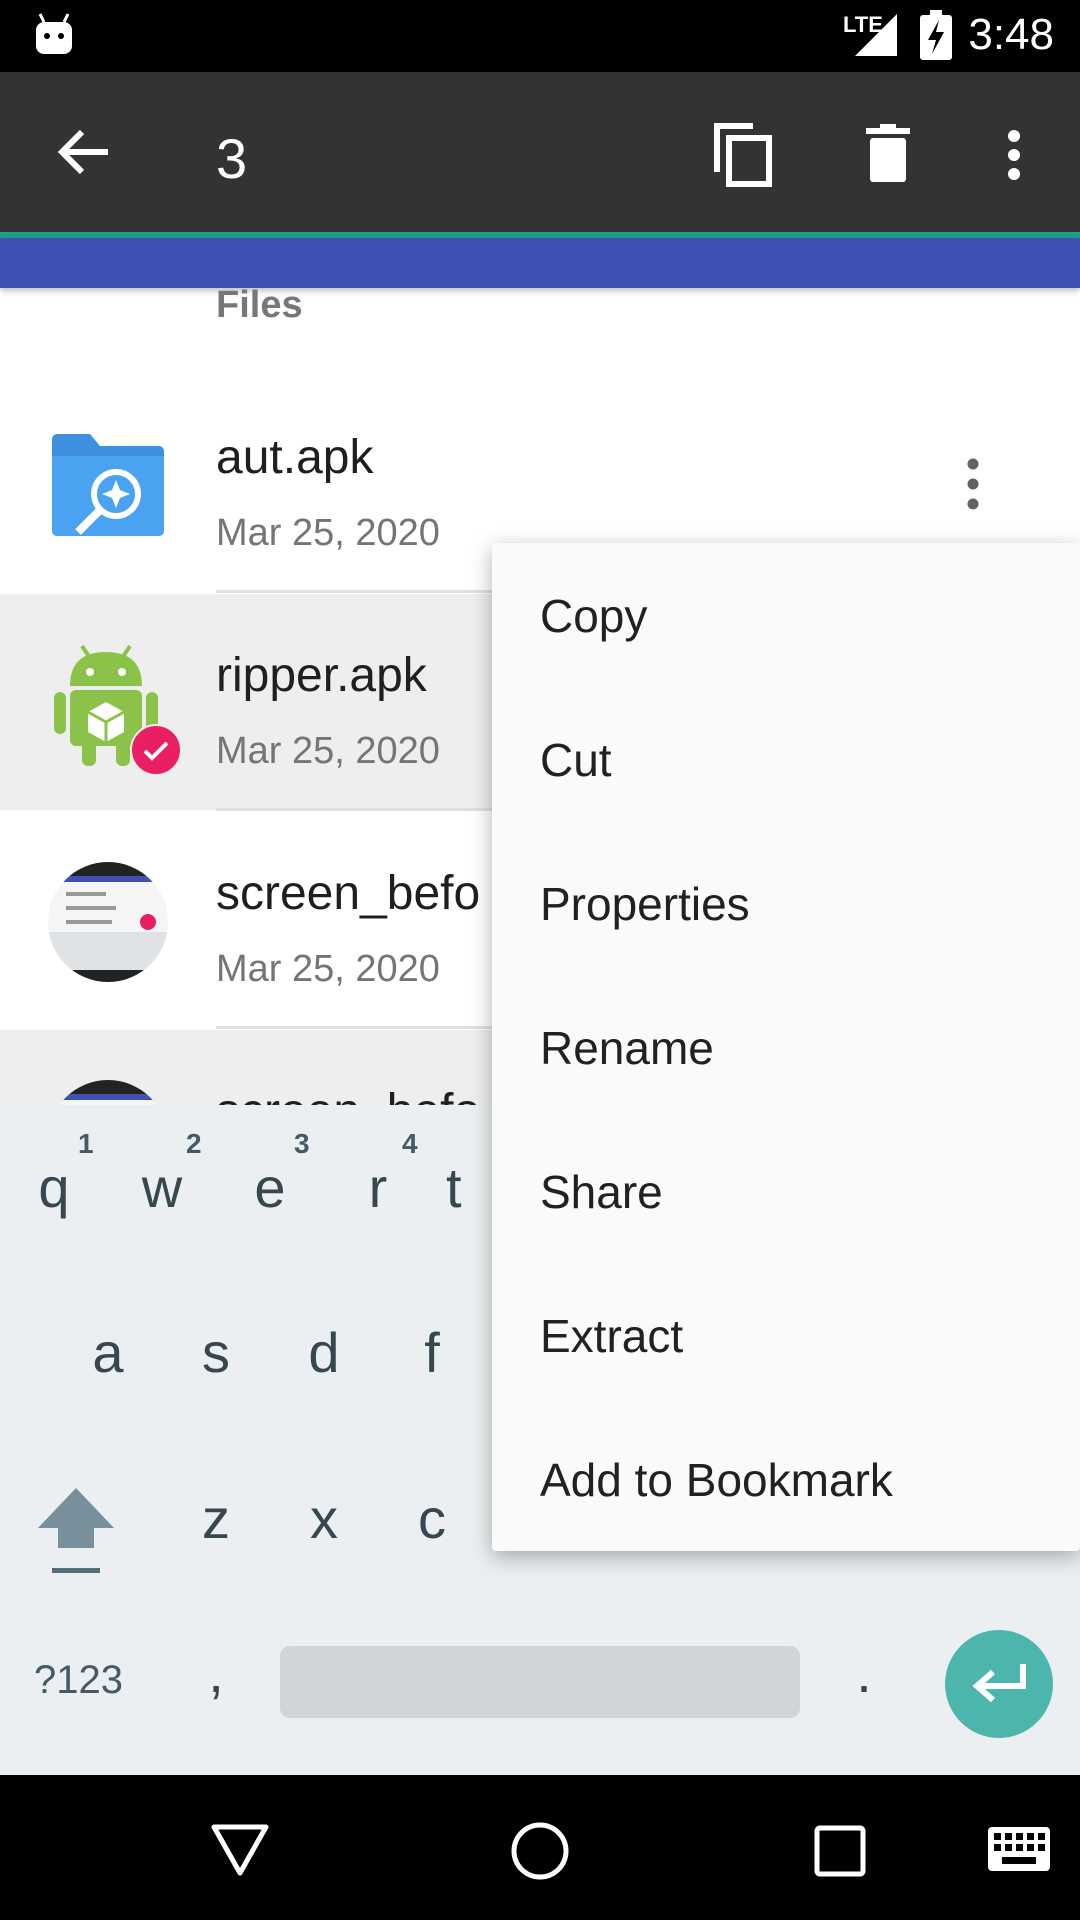  I want to click on key-z: z, so click(216, 1518).